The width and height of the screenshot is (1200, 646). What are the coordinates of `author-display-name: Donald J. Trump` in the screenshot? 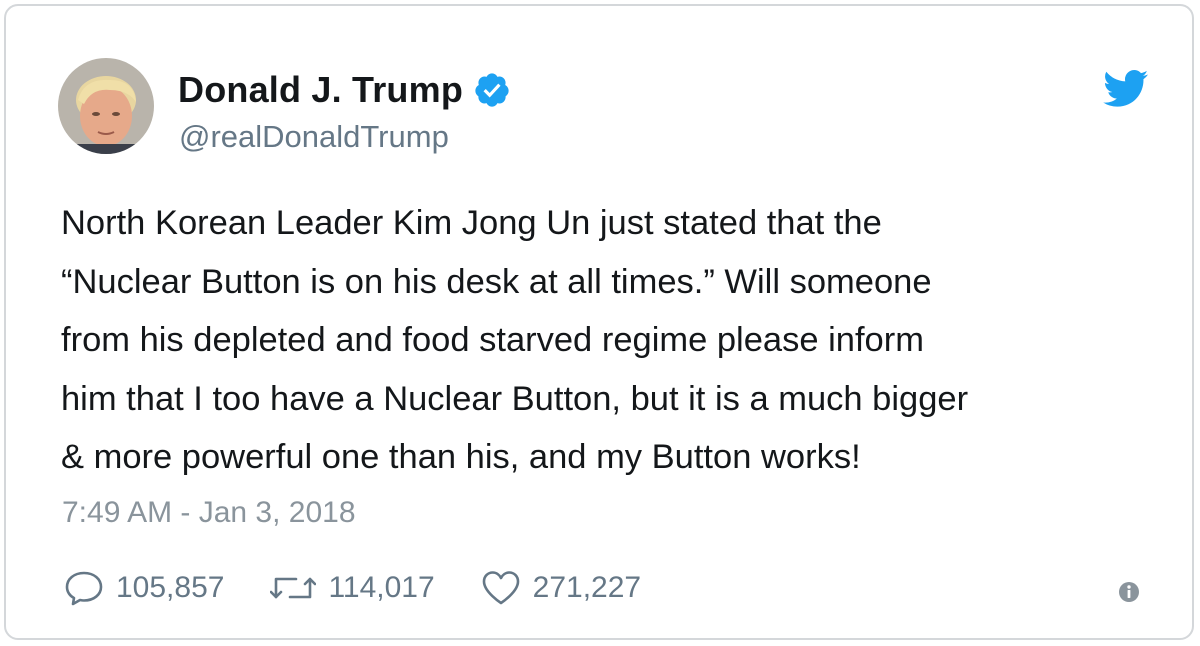 It's located at (320, 90).